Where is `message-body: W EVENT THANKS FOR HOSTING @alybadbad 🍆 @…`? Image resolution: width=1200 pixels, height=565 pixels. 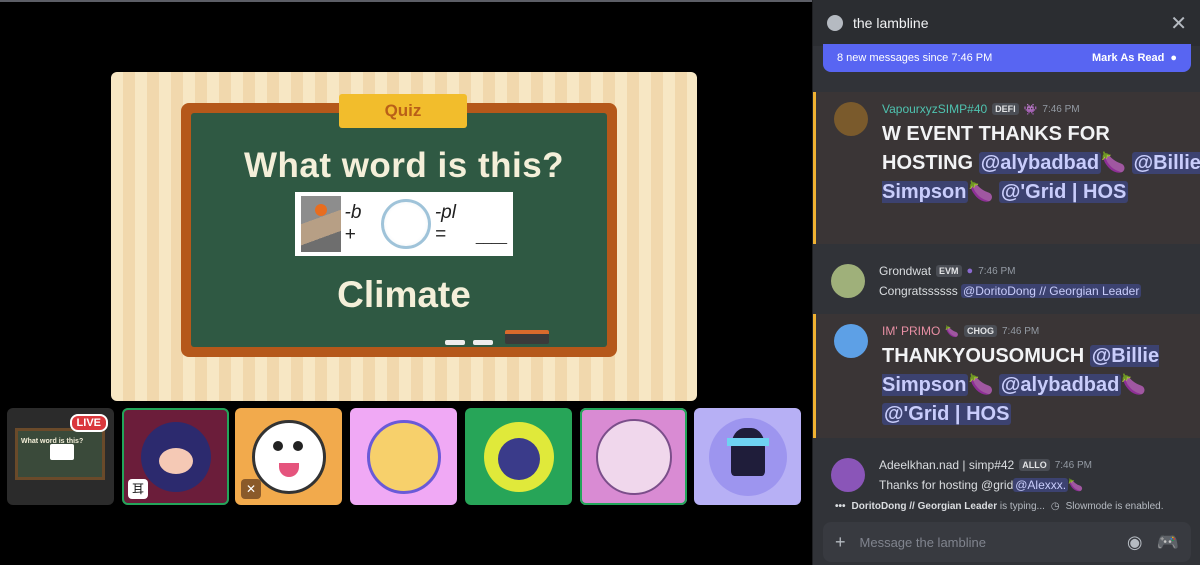
message-body: W EVENT THANKS FOR HOSTING @alybadbad 🍆 @… is located at coordinates (1041, 163).